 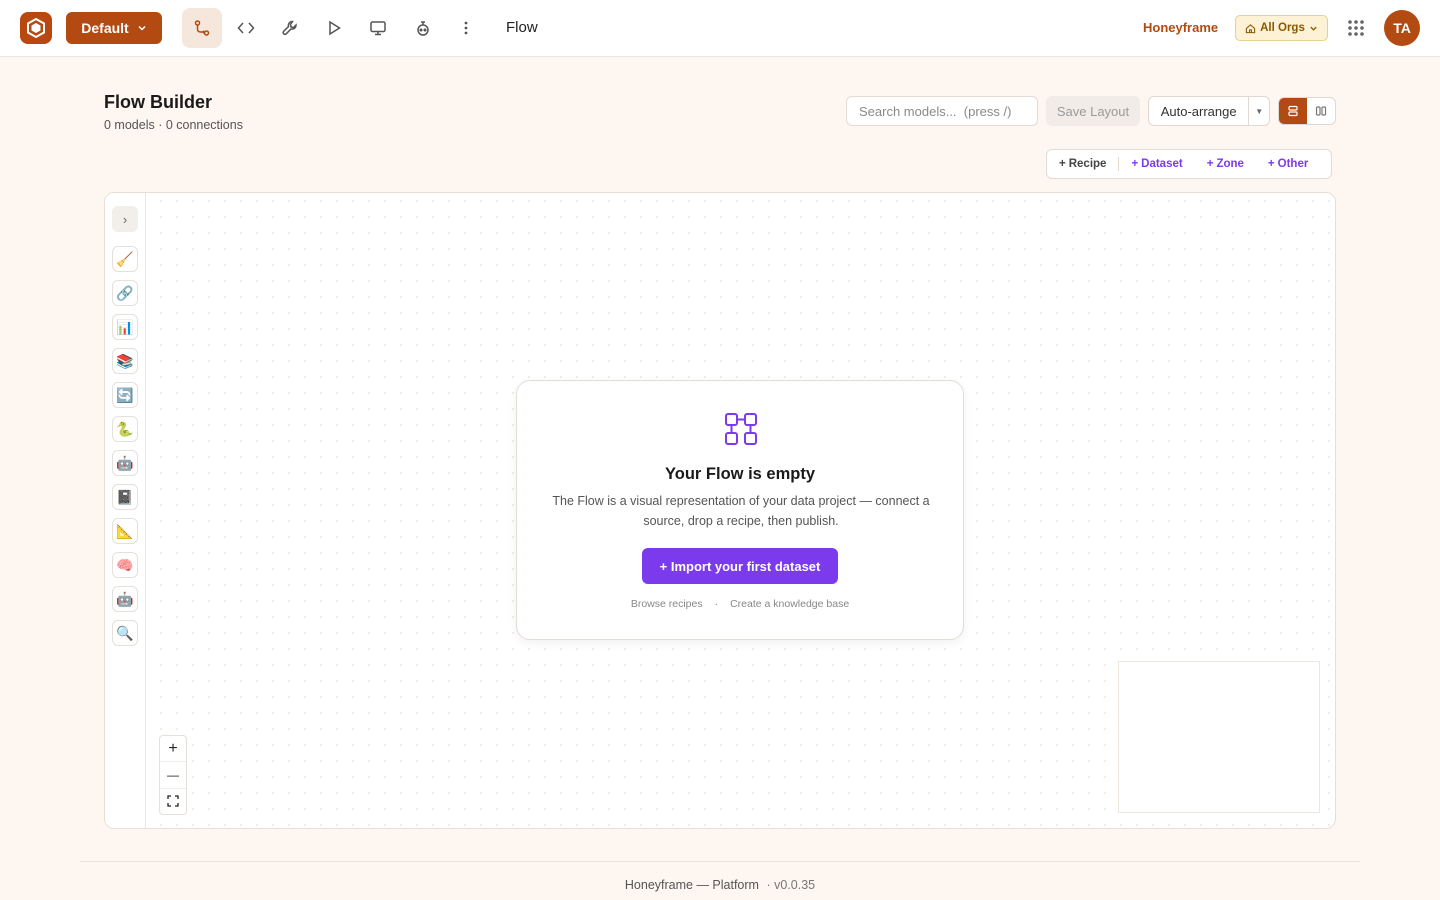 What do you see at coordinates (125, 293) in the screenshot?
I see `tool-join: 🔗` at bounding box center [125, 293].